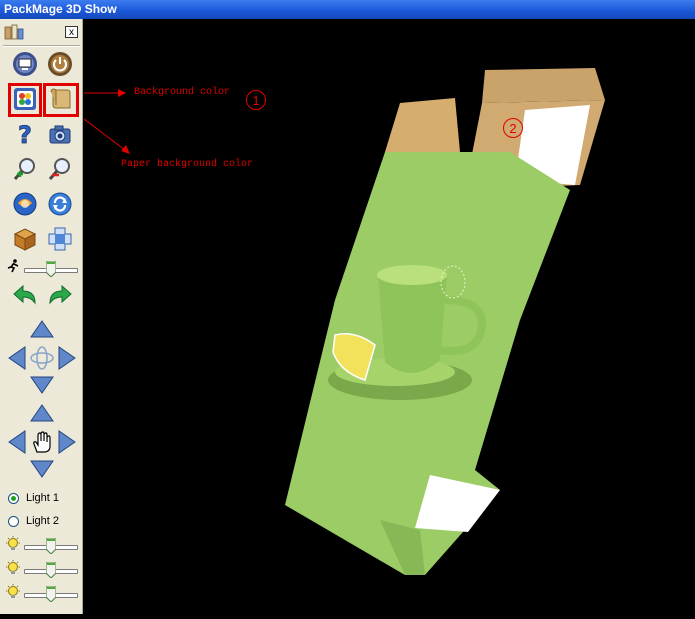 The image size is (695, 619). Describe the element at coordinates (13, 266) in the screenshot. I see `running-man-icon` at that location.